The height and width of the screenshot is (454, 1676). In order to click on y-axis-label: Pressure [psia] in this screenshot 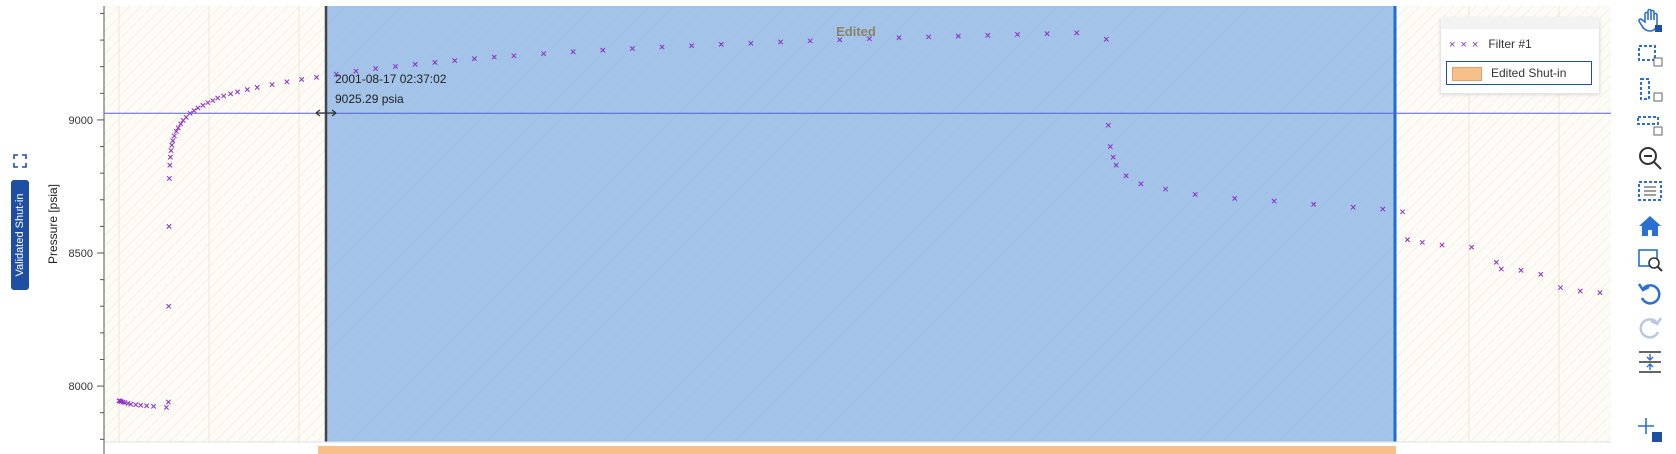, I will do `click(53, 224)`.